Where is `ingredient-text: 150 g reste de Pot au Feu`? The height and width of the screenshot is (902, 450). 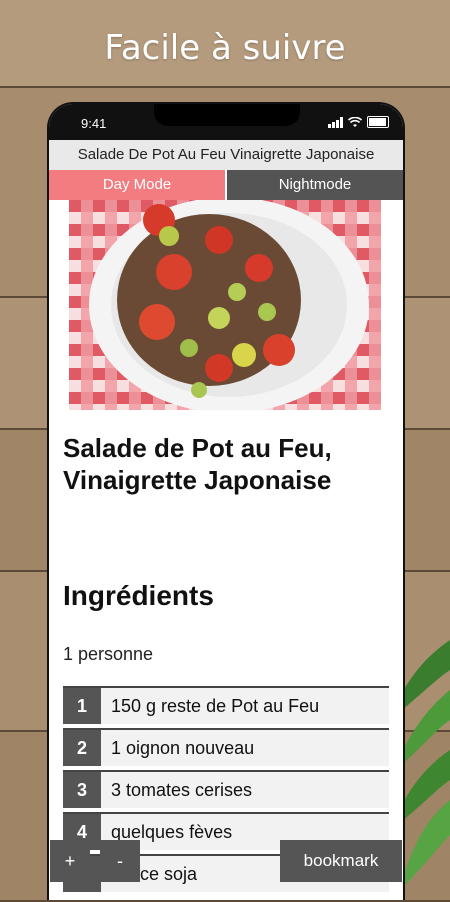 ingredient-text: 150 g reste de Pot au Feu is located at coordinates (215, 706).